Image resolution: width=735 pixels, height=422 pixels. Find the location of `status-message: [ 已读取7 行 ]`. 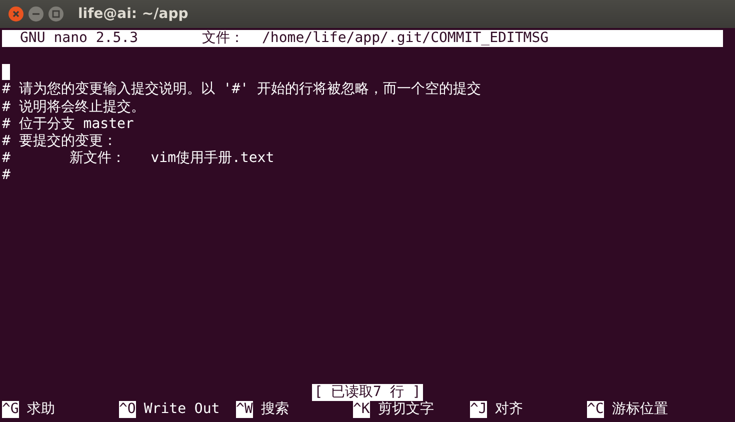

status-message: [ 已读取7 行 ] is located at coordinates (367, 392).